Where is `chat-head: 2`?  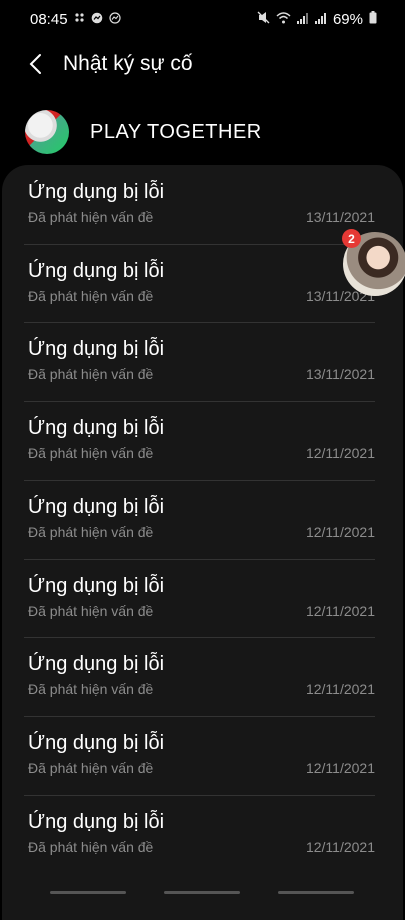
chat-head: 2 is located at coordinates (373, 264).